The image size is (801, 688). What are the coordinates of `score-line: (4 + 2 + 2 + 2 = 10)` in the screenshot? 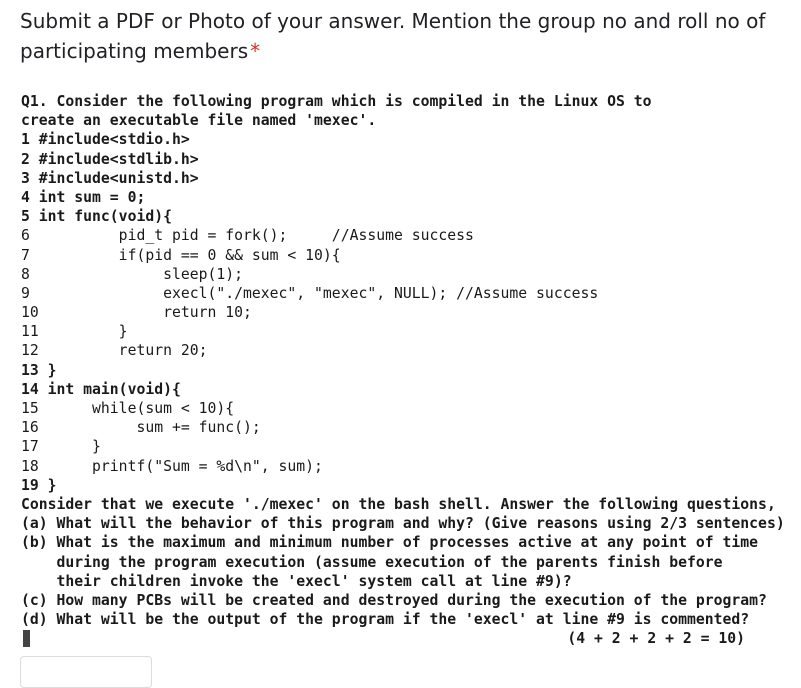 It's located at (656, 639).